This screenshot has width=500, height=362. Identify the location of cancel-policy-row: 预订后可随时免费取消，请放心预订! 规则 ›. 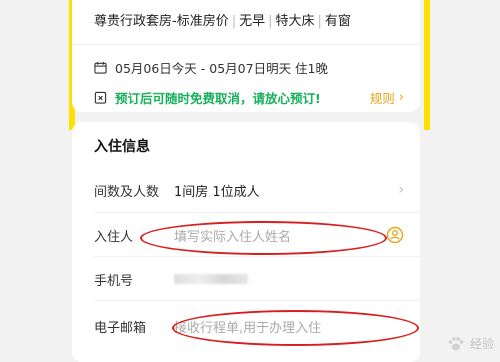
(249, 97).